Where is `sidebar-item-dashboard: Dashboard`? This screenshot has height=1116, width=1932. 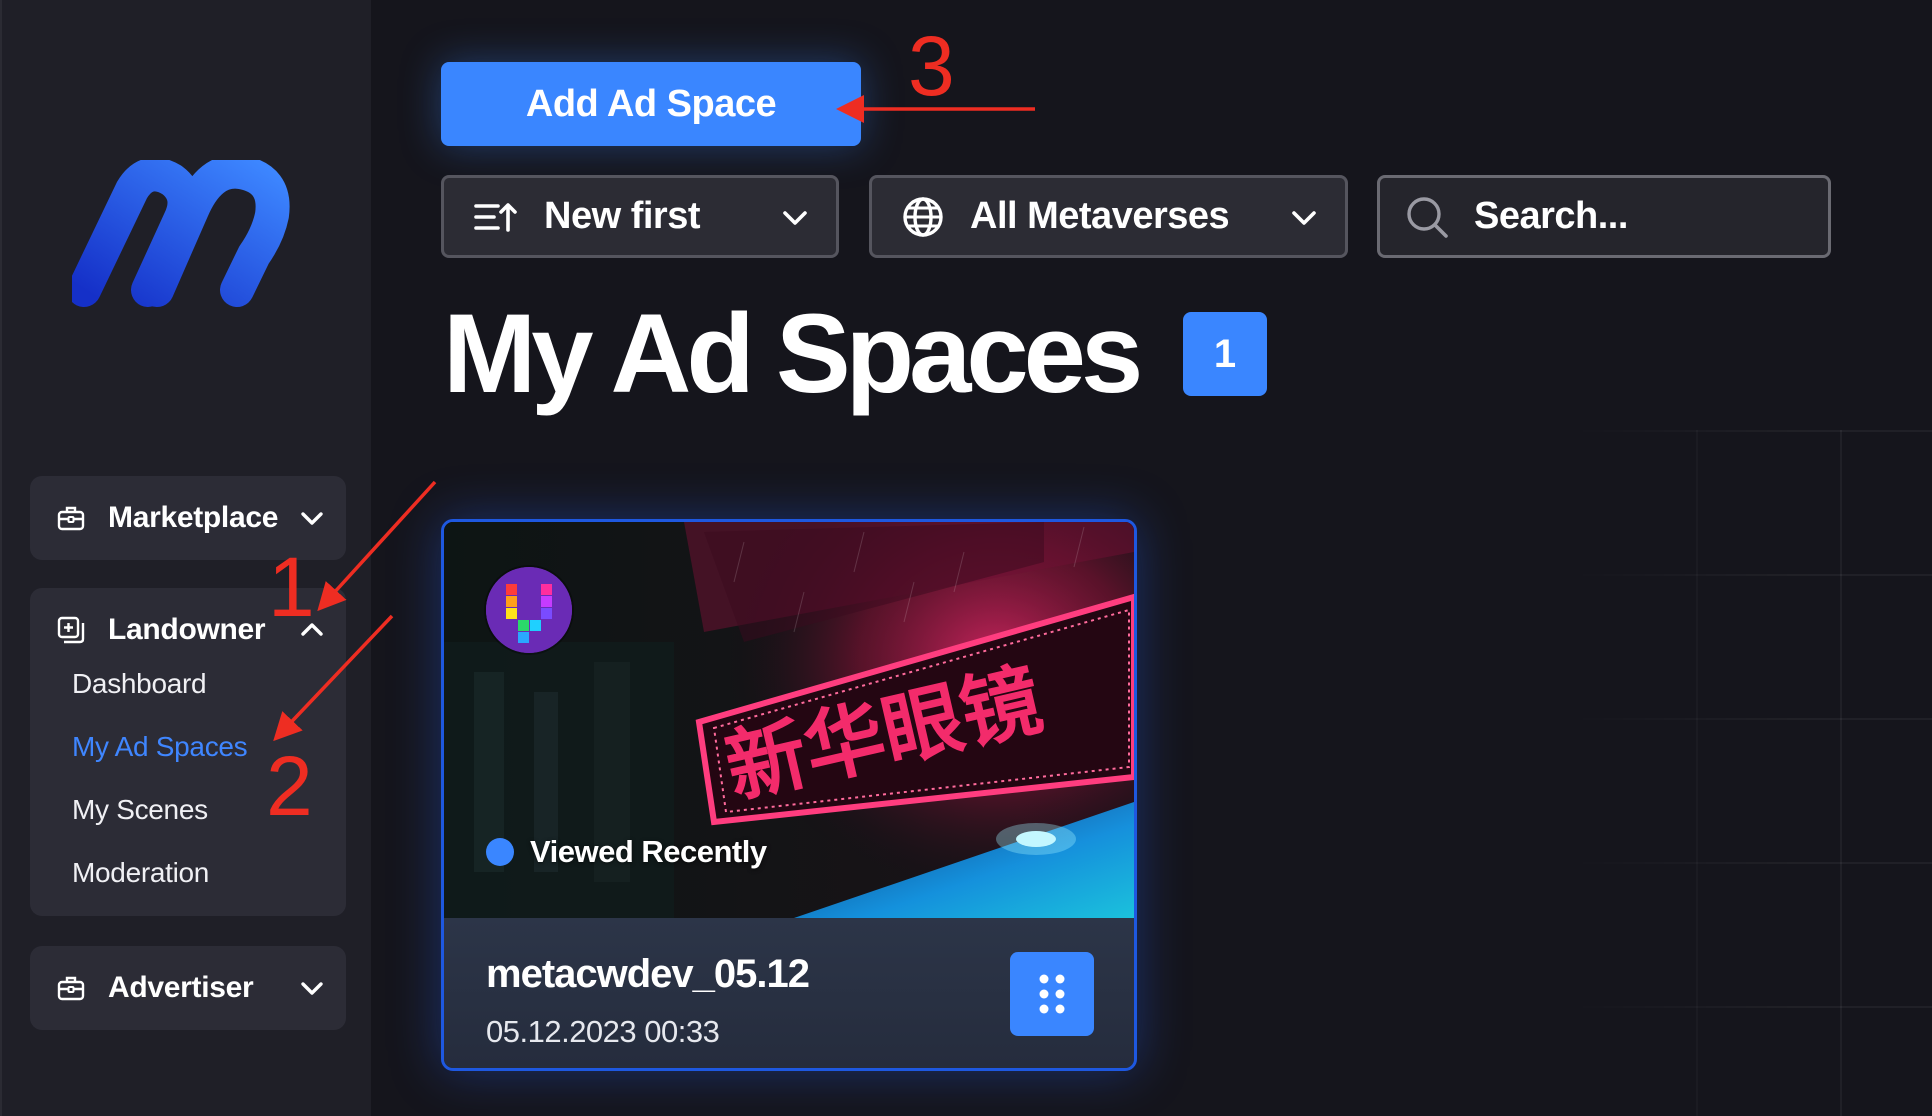
sidebar-item-dashboard: Dashboard is located at coordinates (209, 683).